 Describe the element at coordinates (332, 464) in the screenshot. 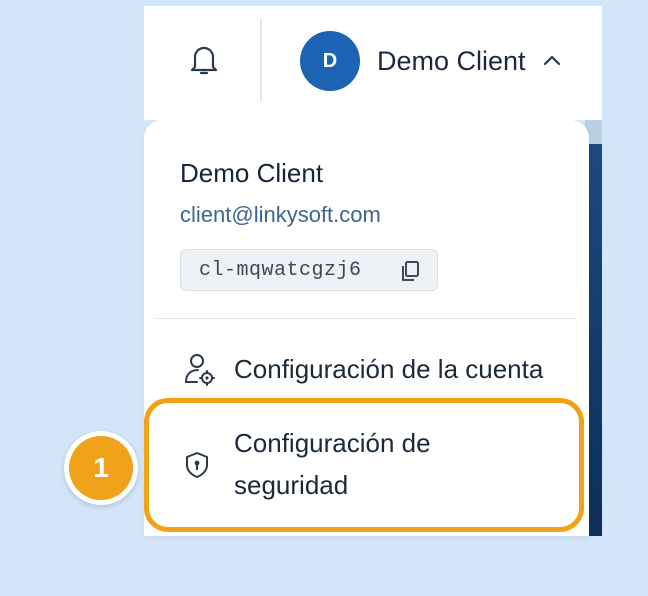

I see `menu-item-label: Configuración de seguridad` at that location.